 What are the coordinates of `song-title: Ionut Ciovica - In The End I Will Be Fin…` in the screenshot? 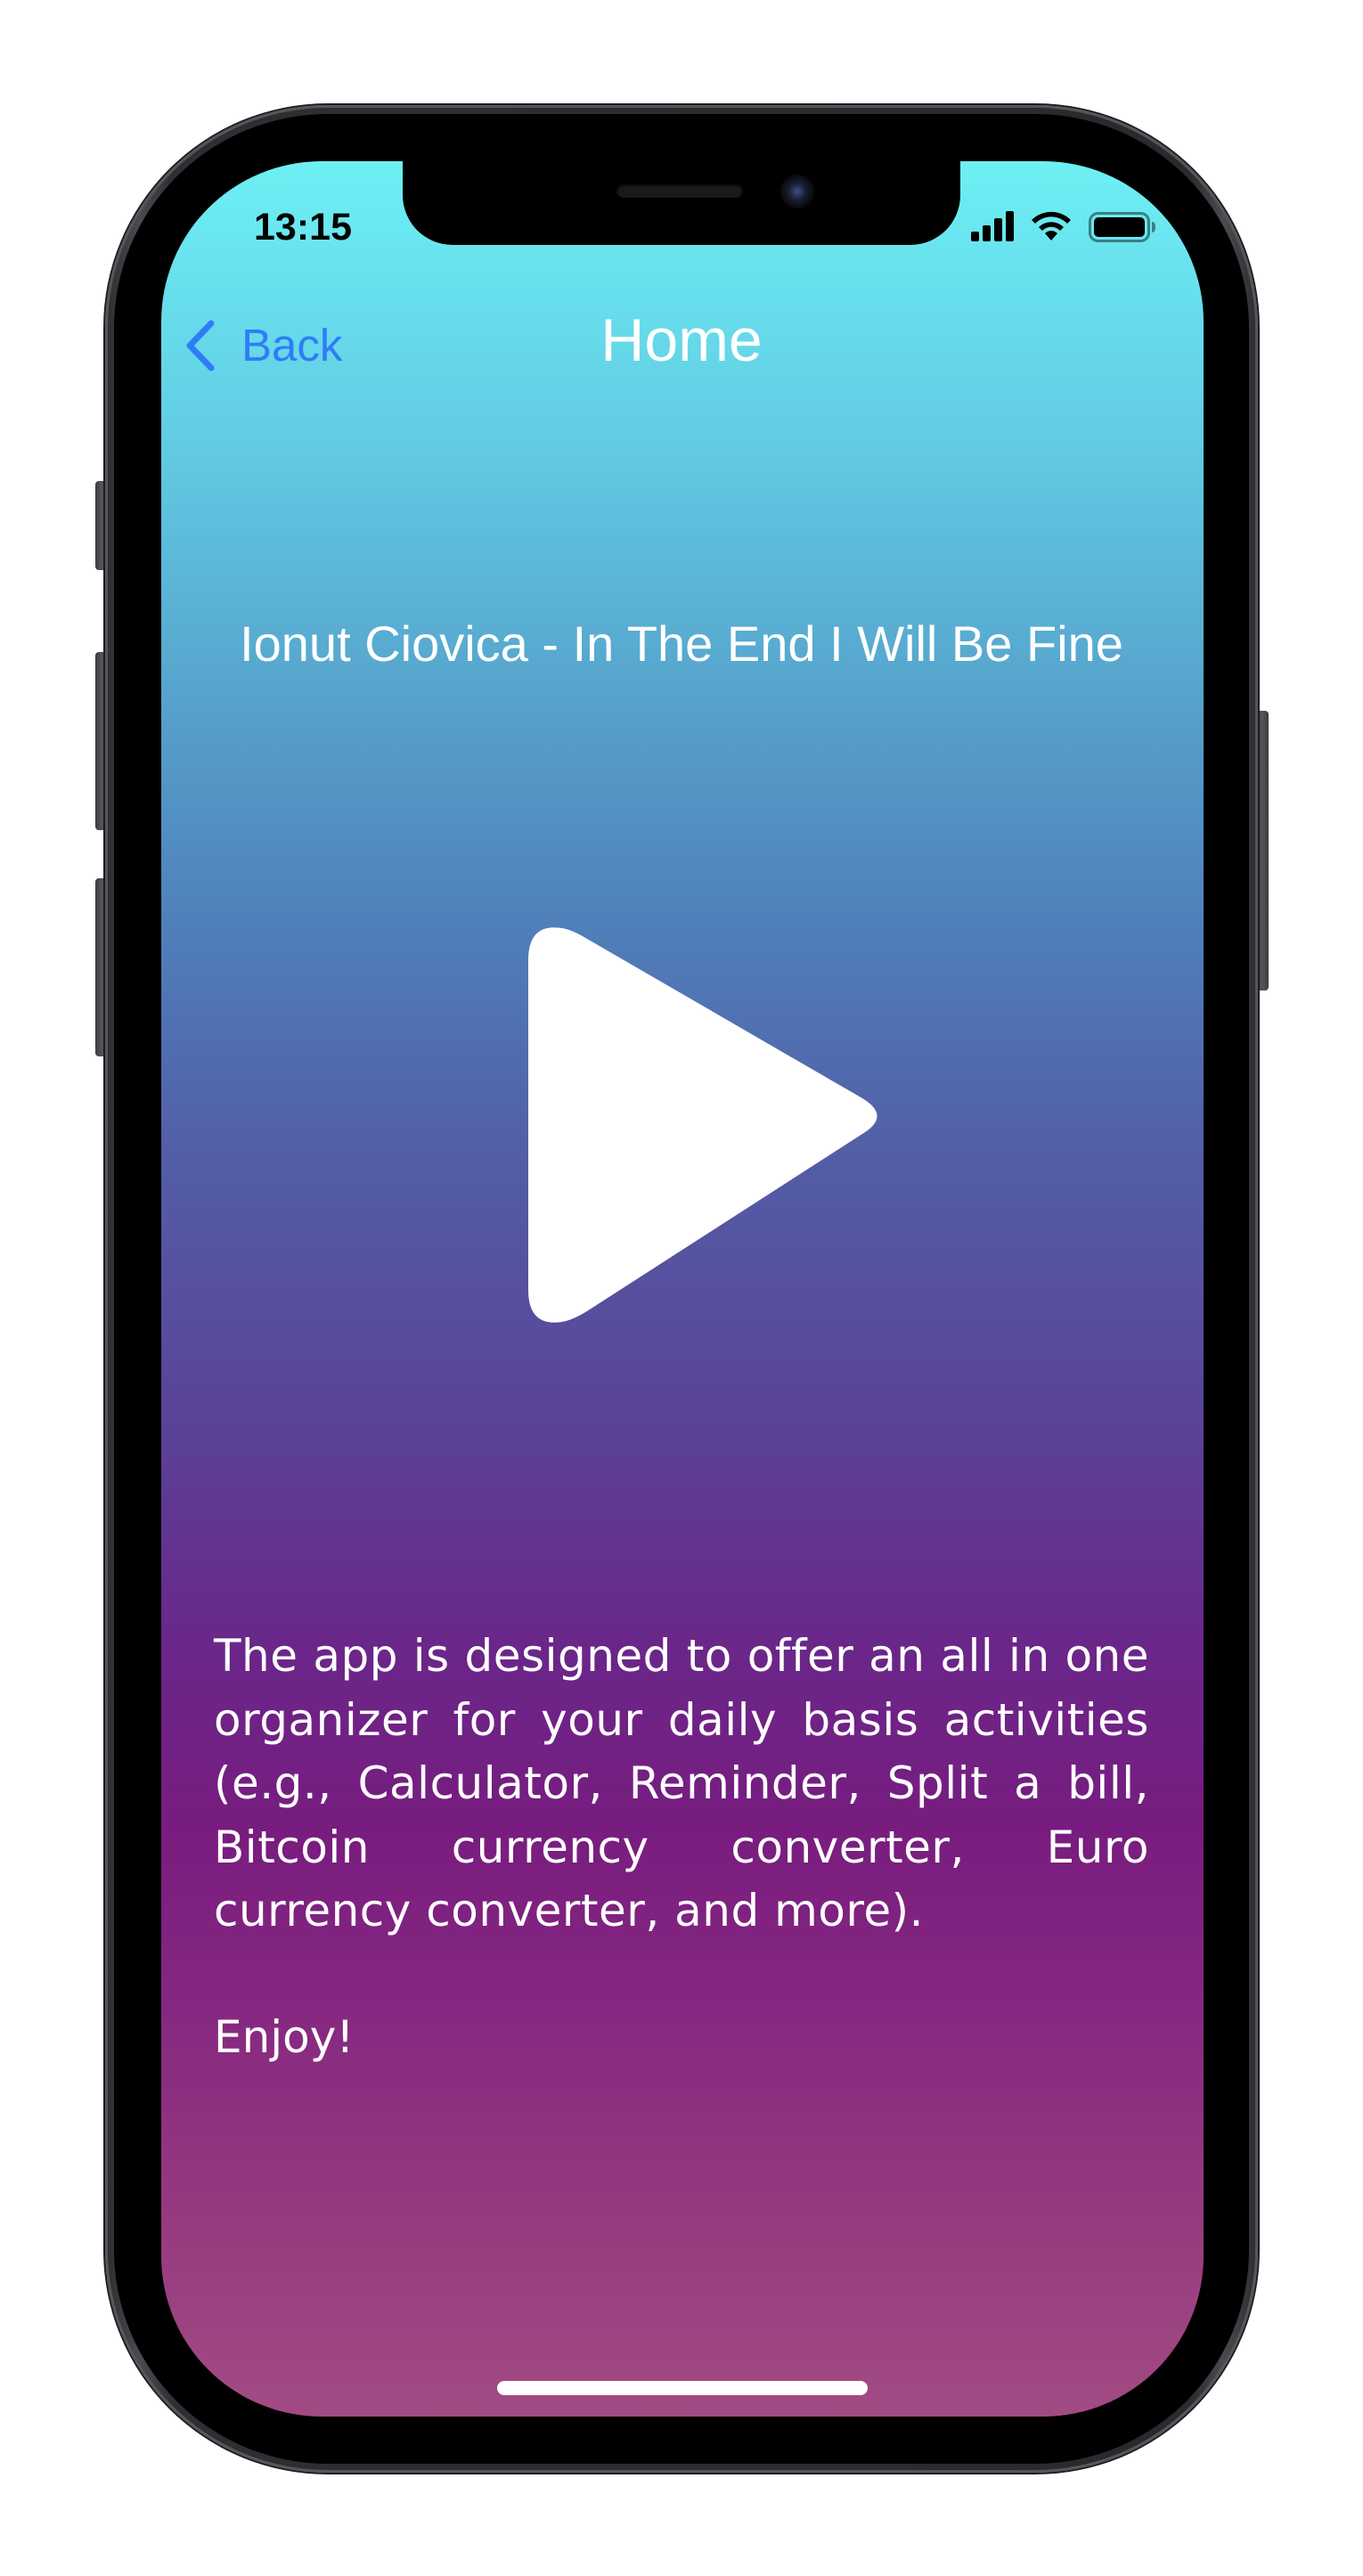 It's located at (681, 643).